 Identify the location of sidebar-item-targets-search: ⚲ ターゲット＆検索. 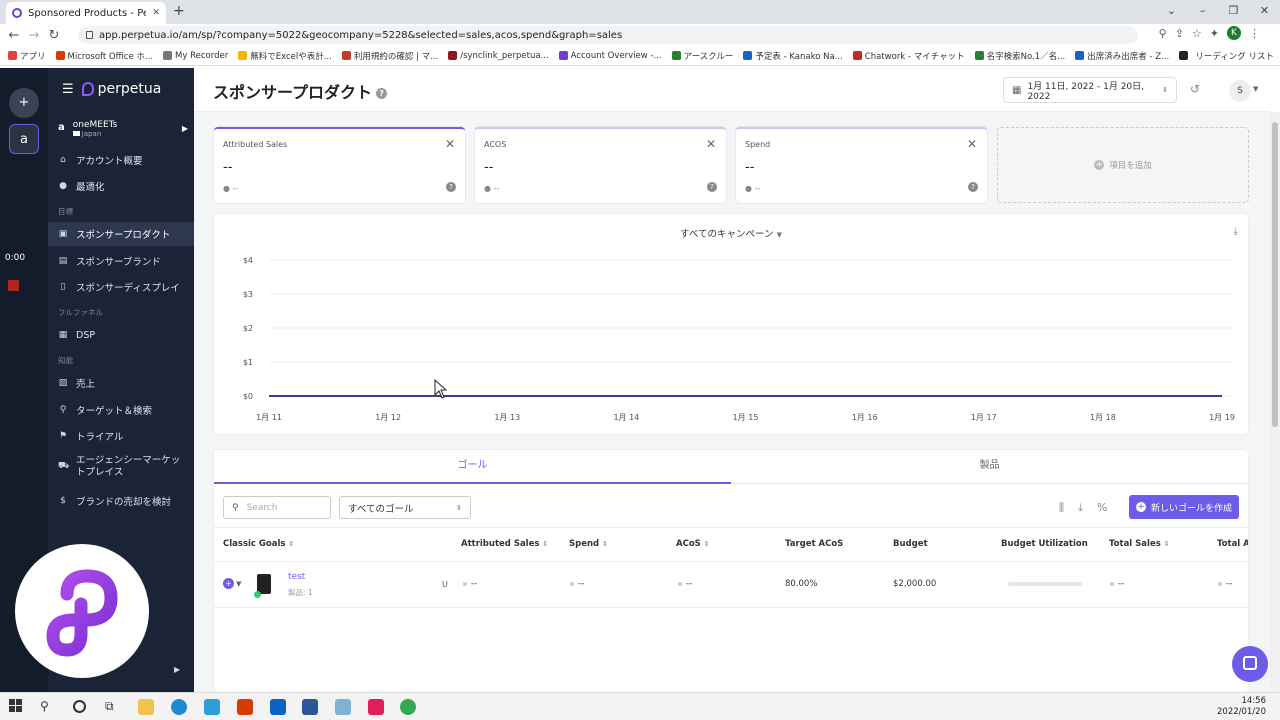
(121, 410).